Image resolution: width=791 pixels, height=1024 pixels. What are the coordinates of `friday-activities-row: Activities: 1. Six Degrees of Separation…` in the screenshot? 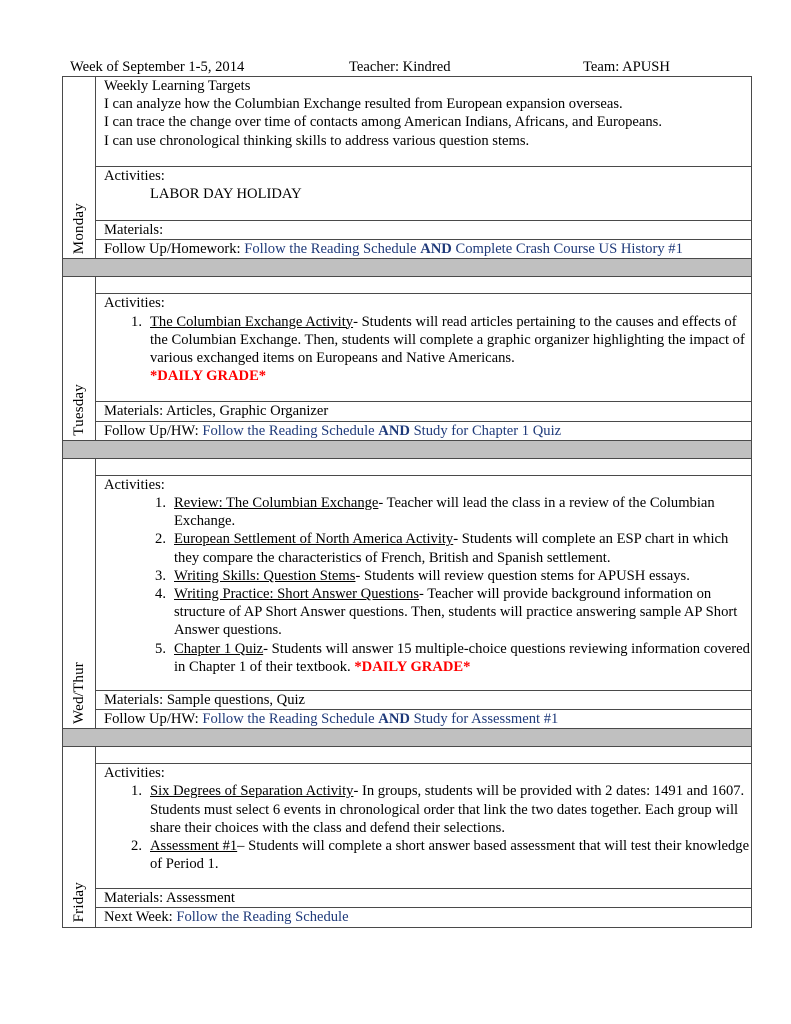 It's located at (407, 826).